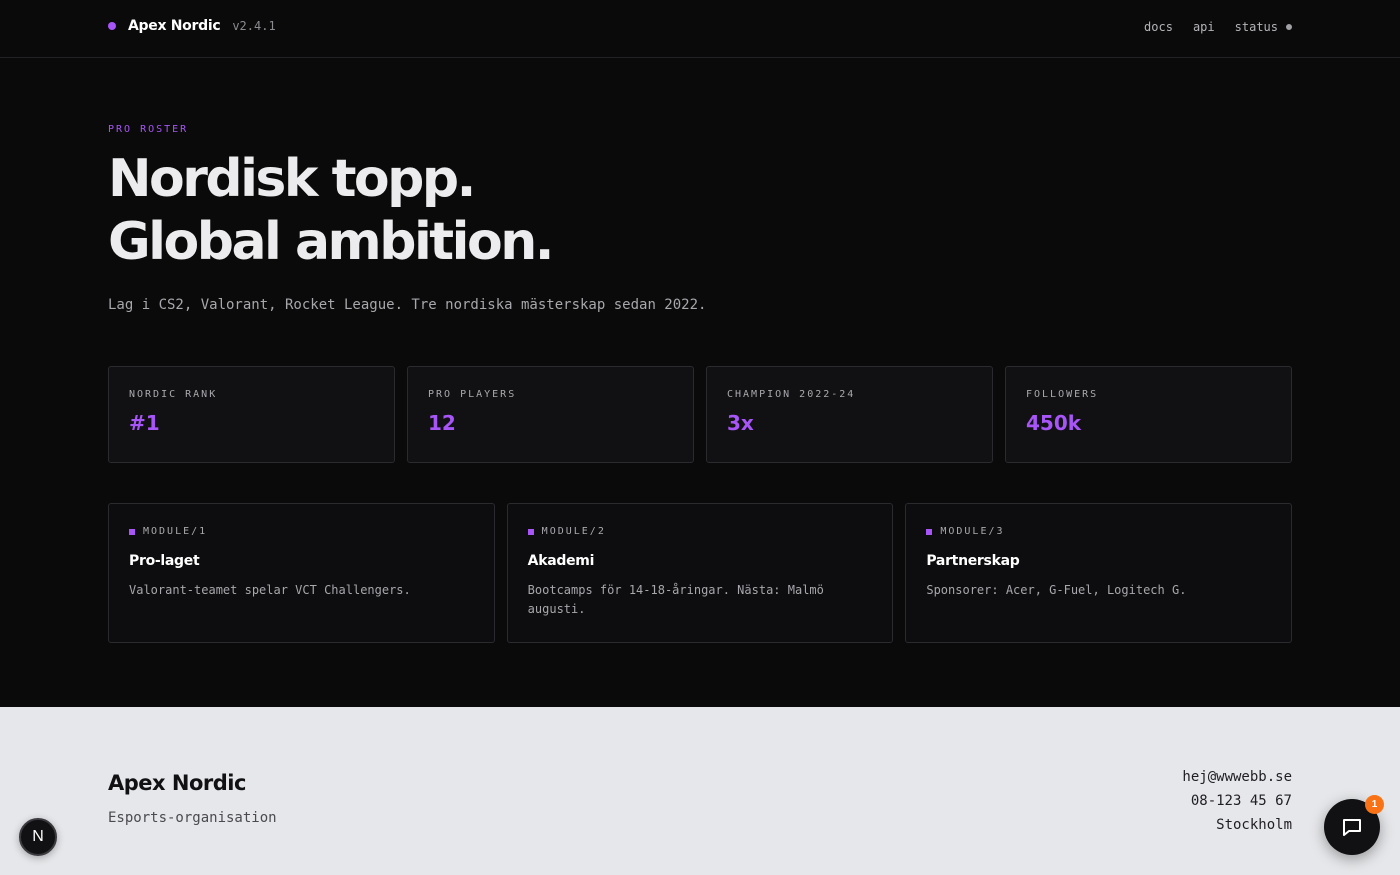 The image size is (1400, 875). I want to click on nav-link-status: status, so click(1256, 27).